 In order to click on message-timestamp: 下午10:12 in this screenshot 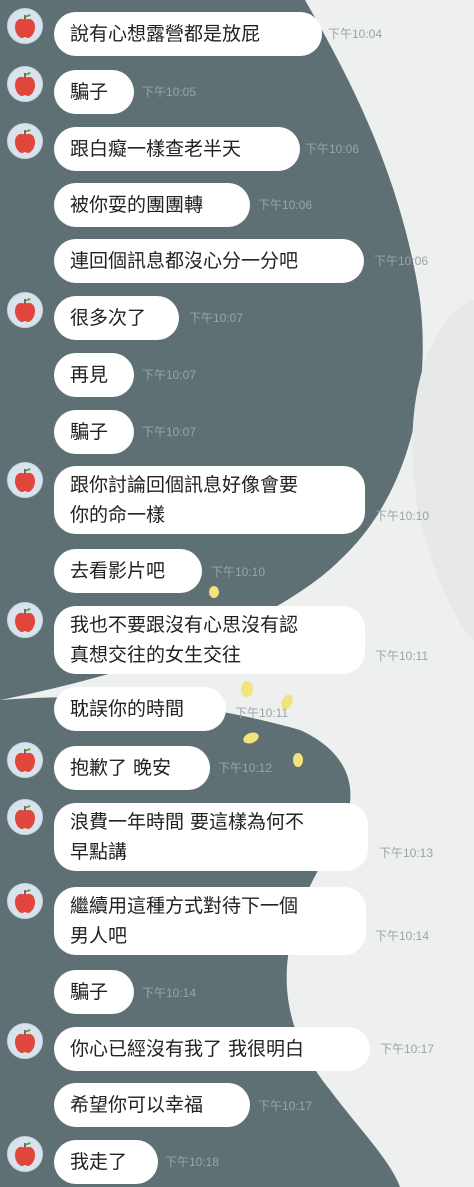, I will do `click(245, 768)`.